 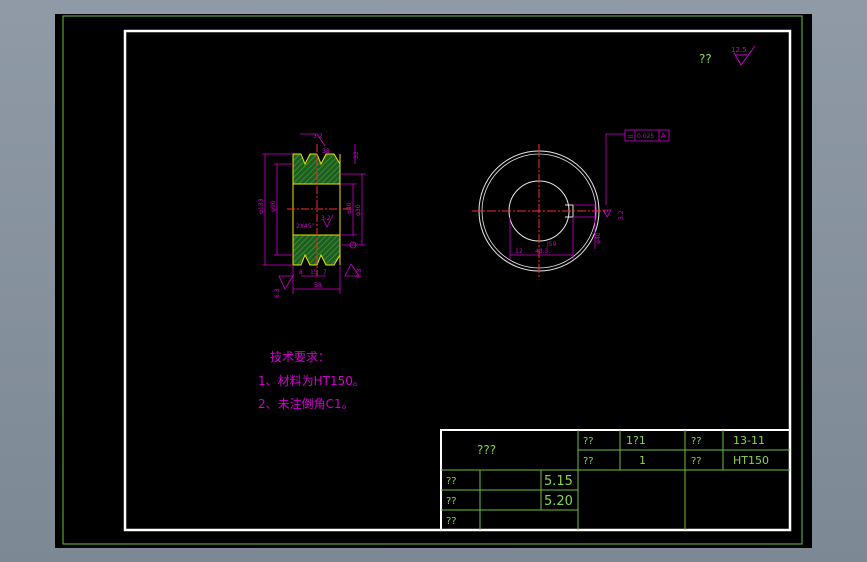 What do you see at coordinates (300, 357) in the screenshot?
I see `notes-heading: 技术要求：` at bounding box center [300, 357].